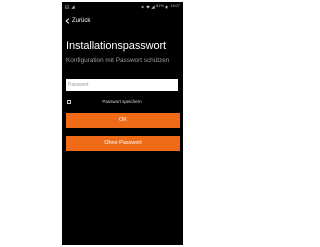 Image resolution: width=320 pixels, height=247 pixels. I want to click on remember-password-row: Passwort speichern, so click(122, 102).